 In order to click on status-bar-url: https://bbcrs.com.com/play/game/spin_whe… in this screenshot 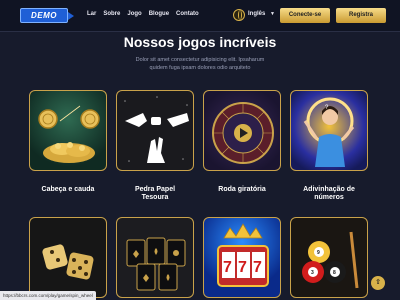, I will do `click(48, 295)`.